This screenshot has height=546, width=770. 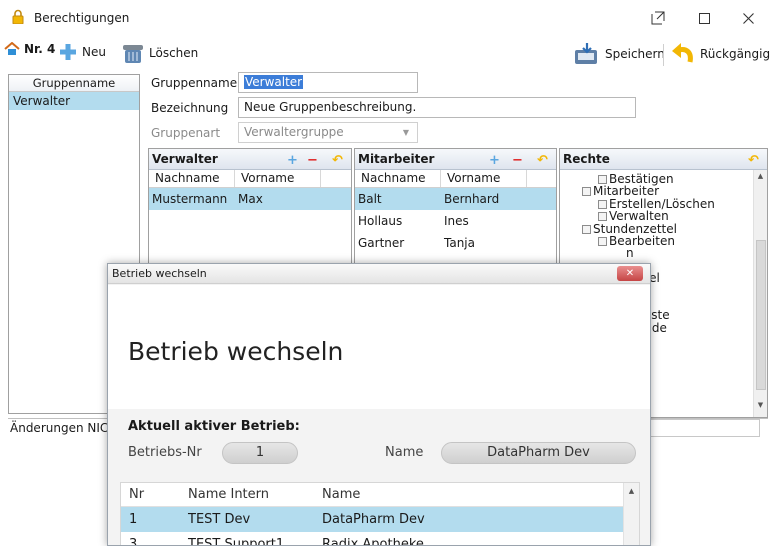 I want to click on toolbar: Nr. 4 Neu Löschen Speichern Rückgängig, so click(x=385, y=52).